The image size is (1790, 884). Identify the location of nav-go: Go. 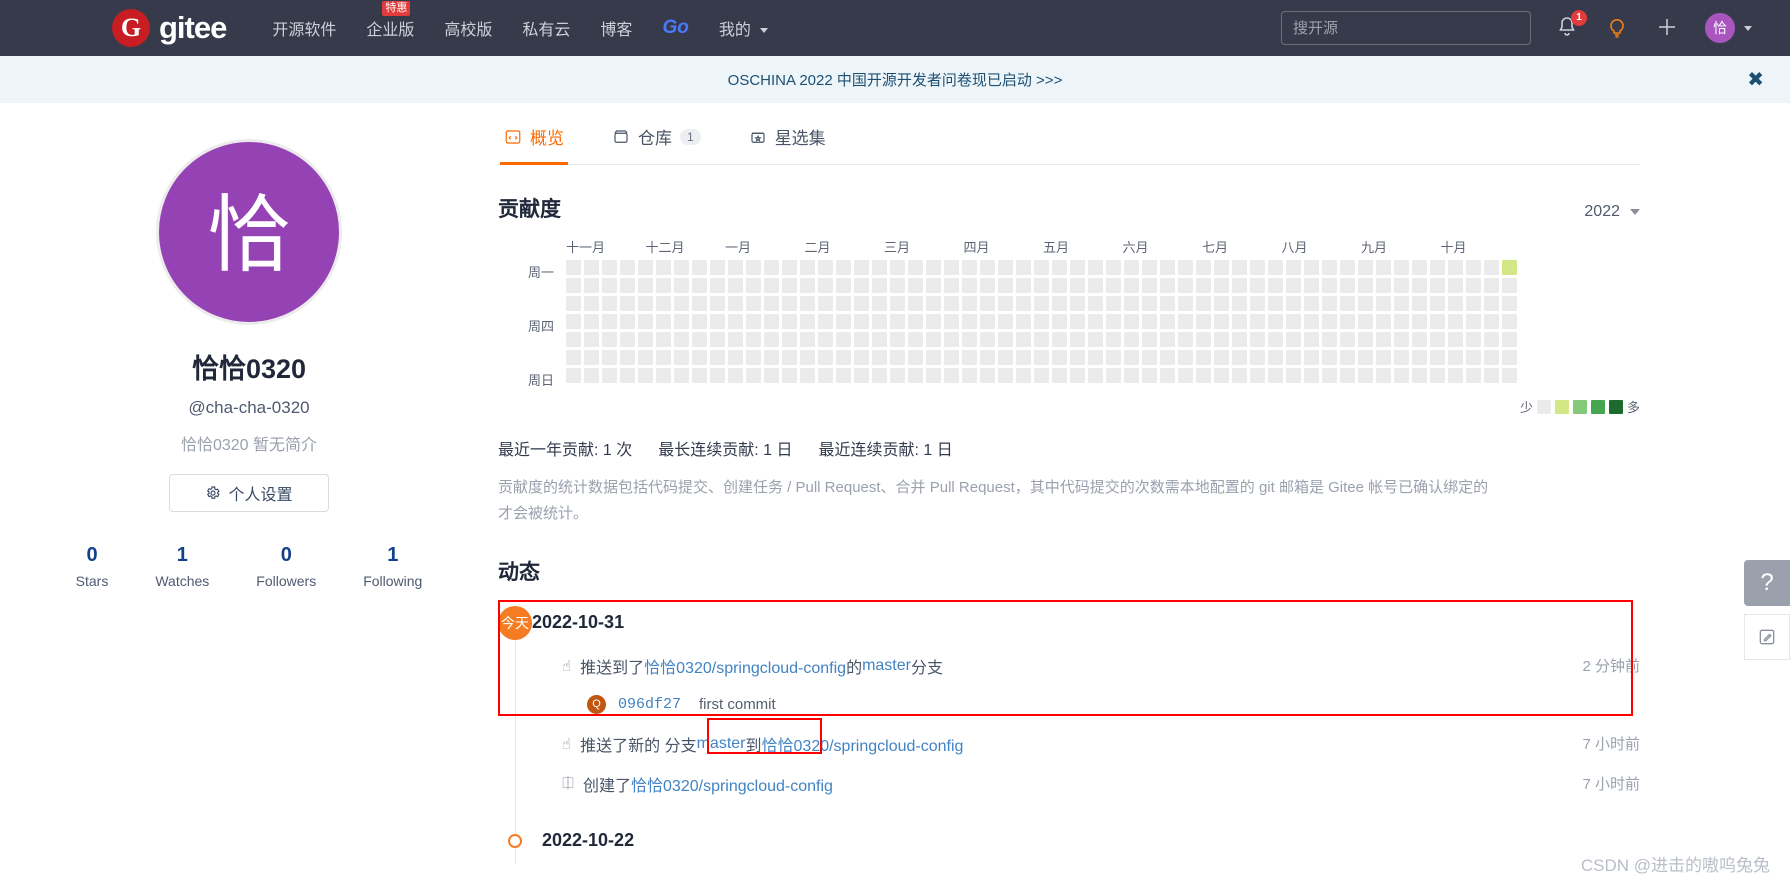
(675, 28).